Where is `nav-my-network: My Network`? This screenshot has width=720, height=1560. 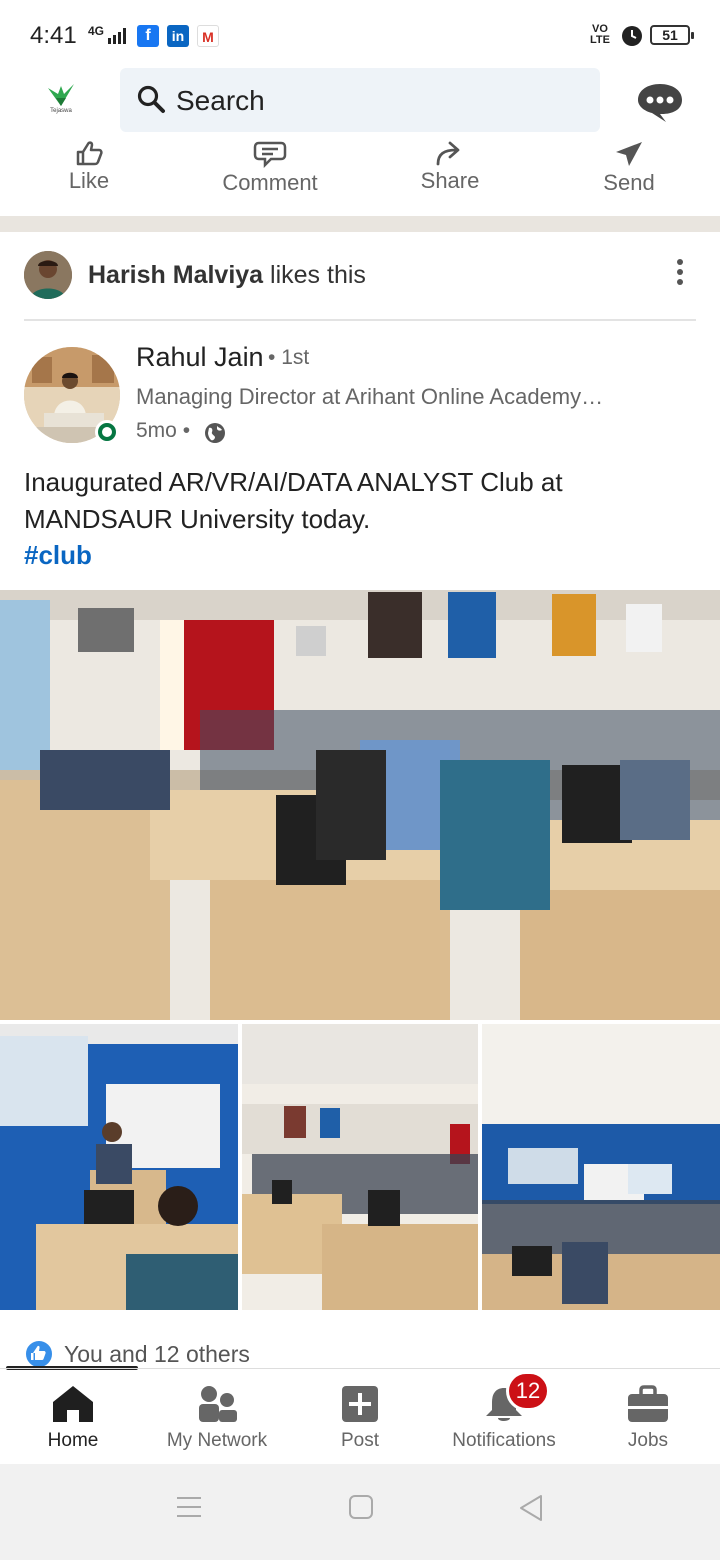 nav-my-network: My Network is located at coordinates (217, 1418).